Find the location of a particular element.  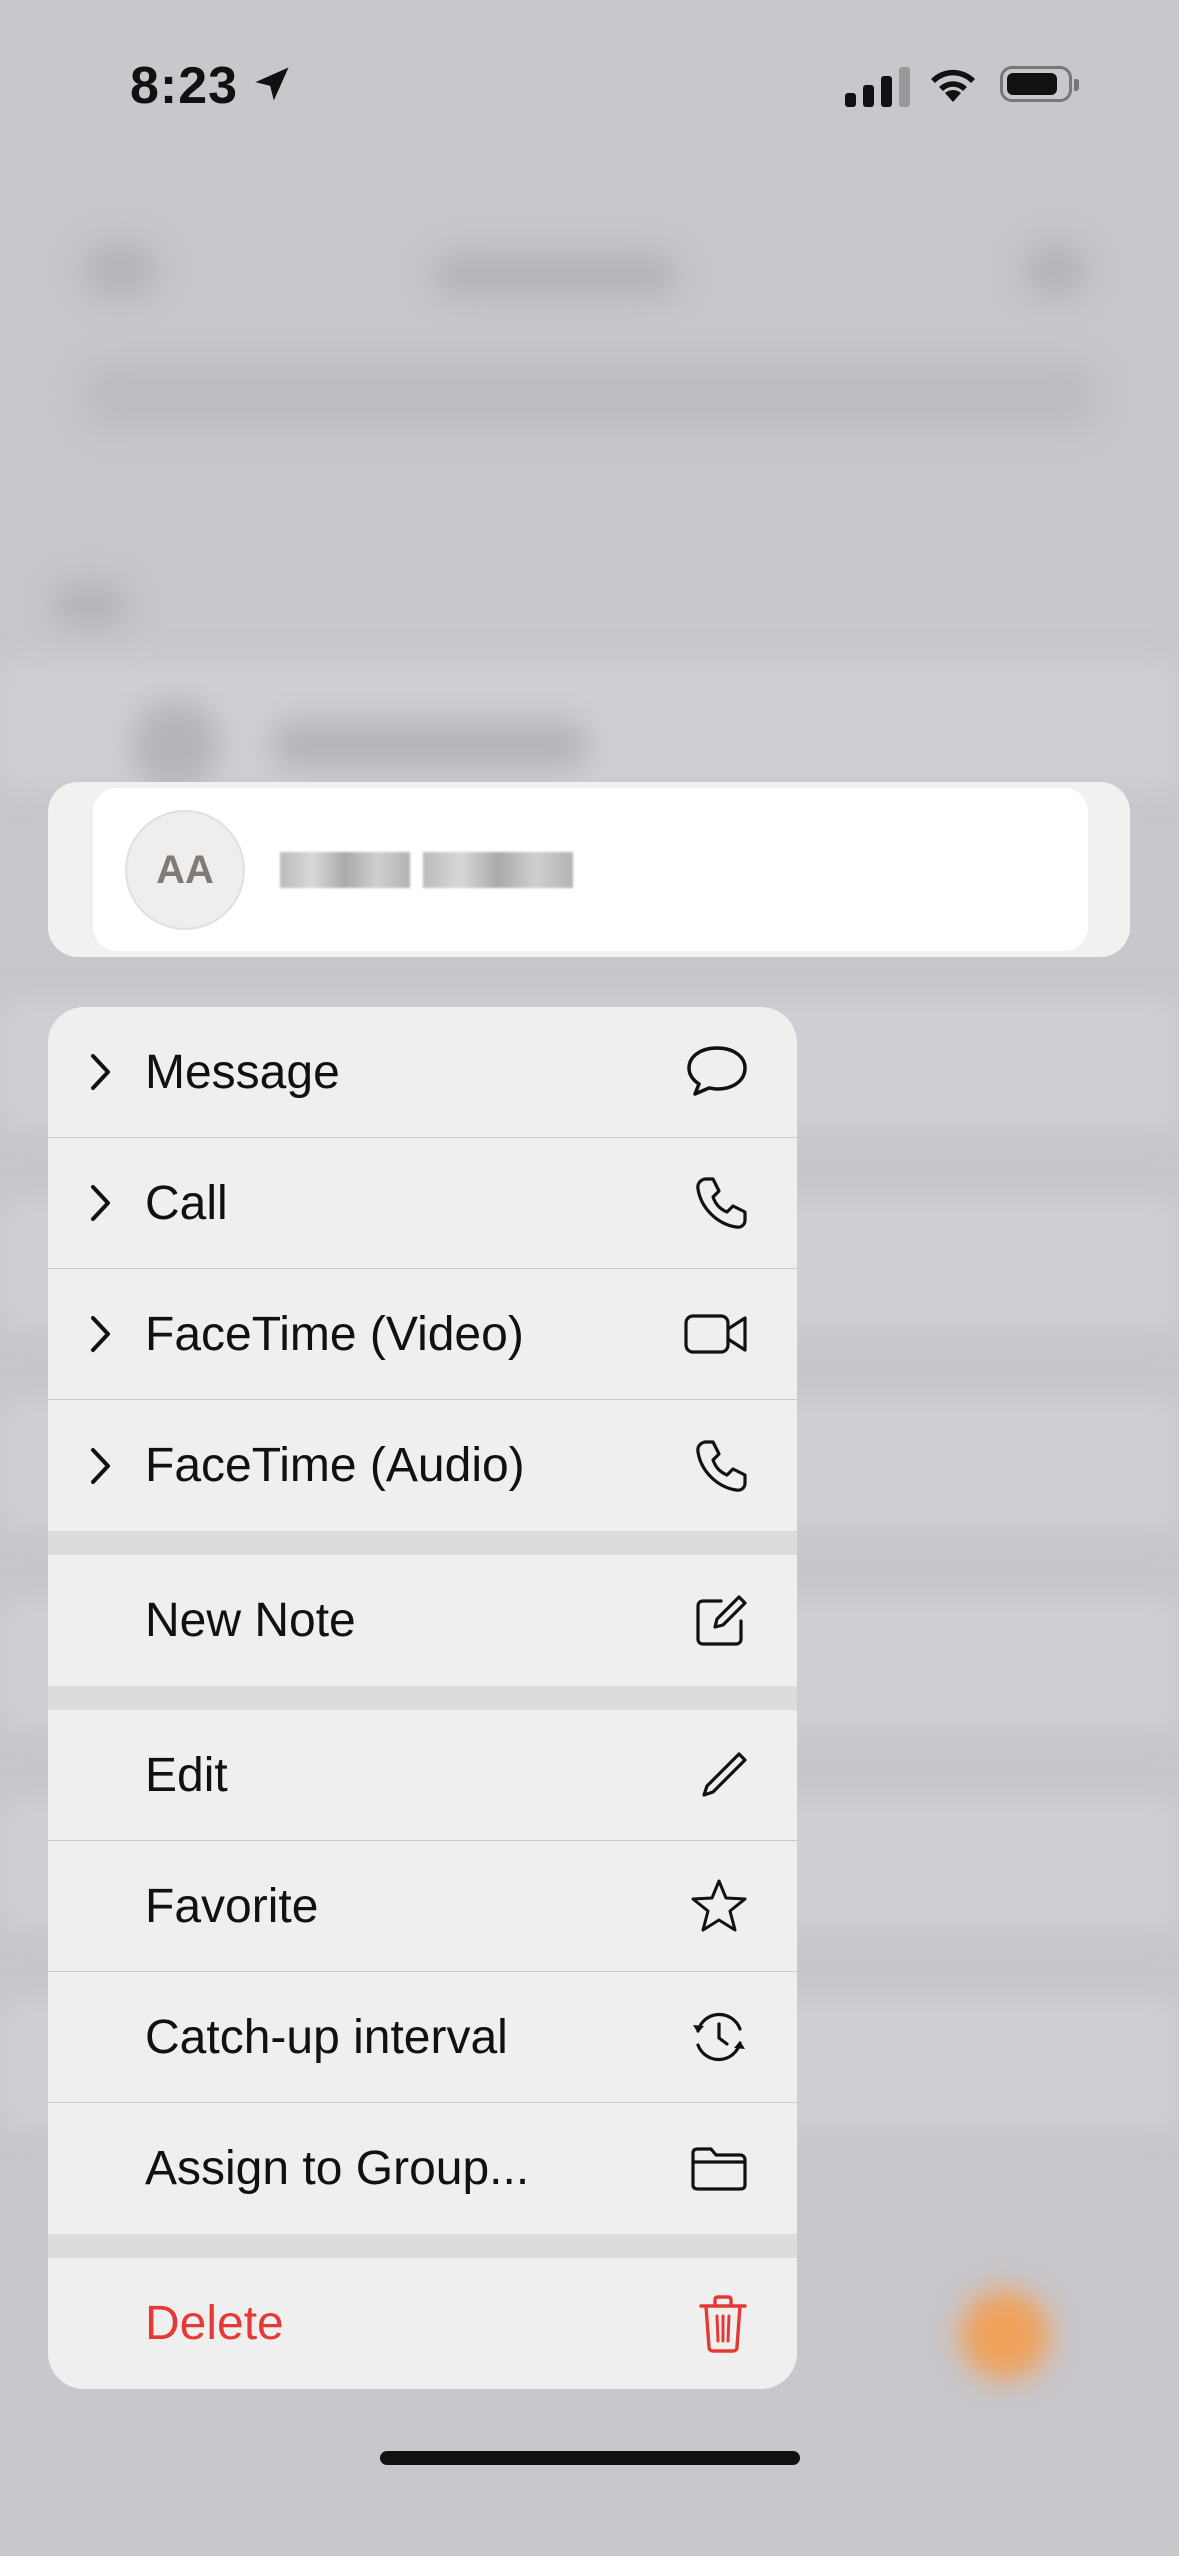

menu-item-message: Message is located at coordinates (422, 1072).